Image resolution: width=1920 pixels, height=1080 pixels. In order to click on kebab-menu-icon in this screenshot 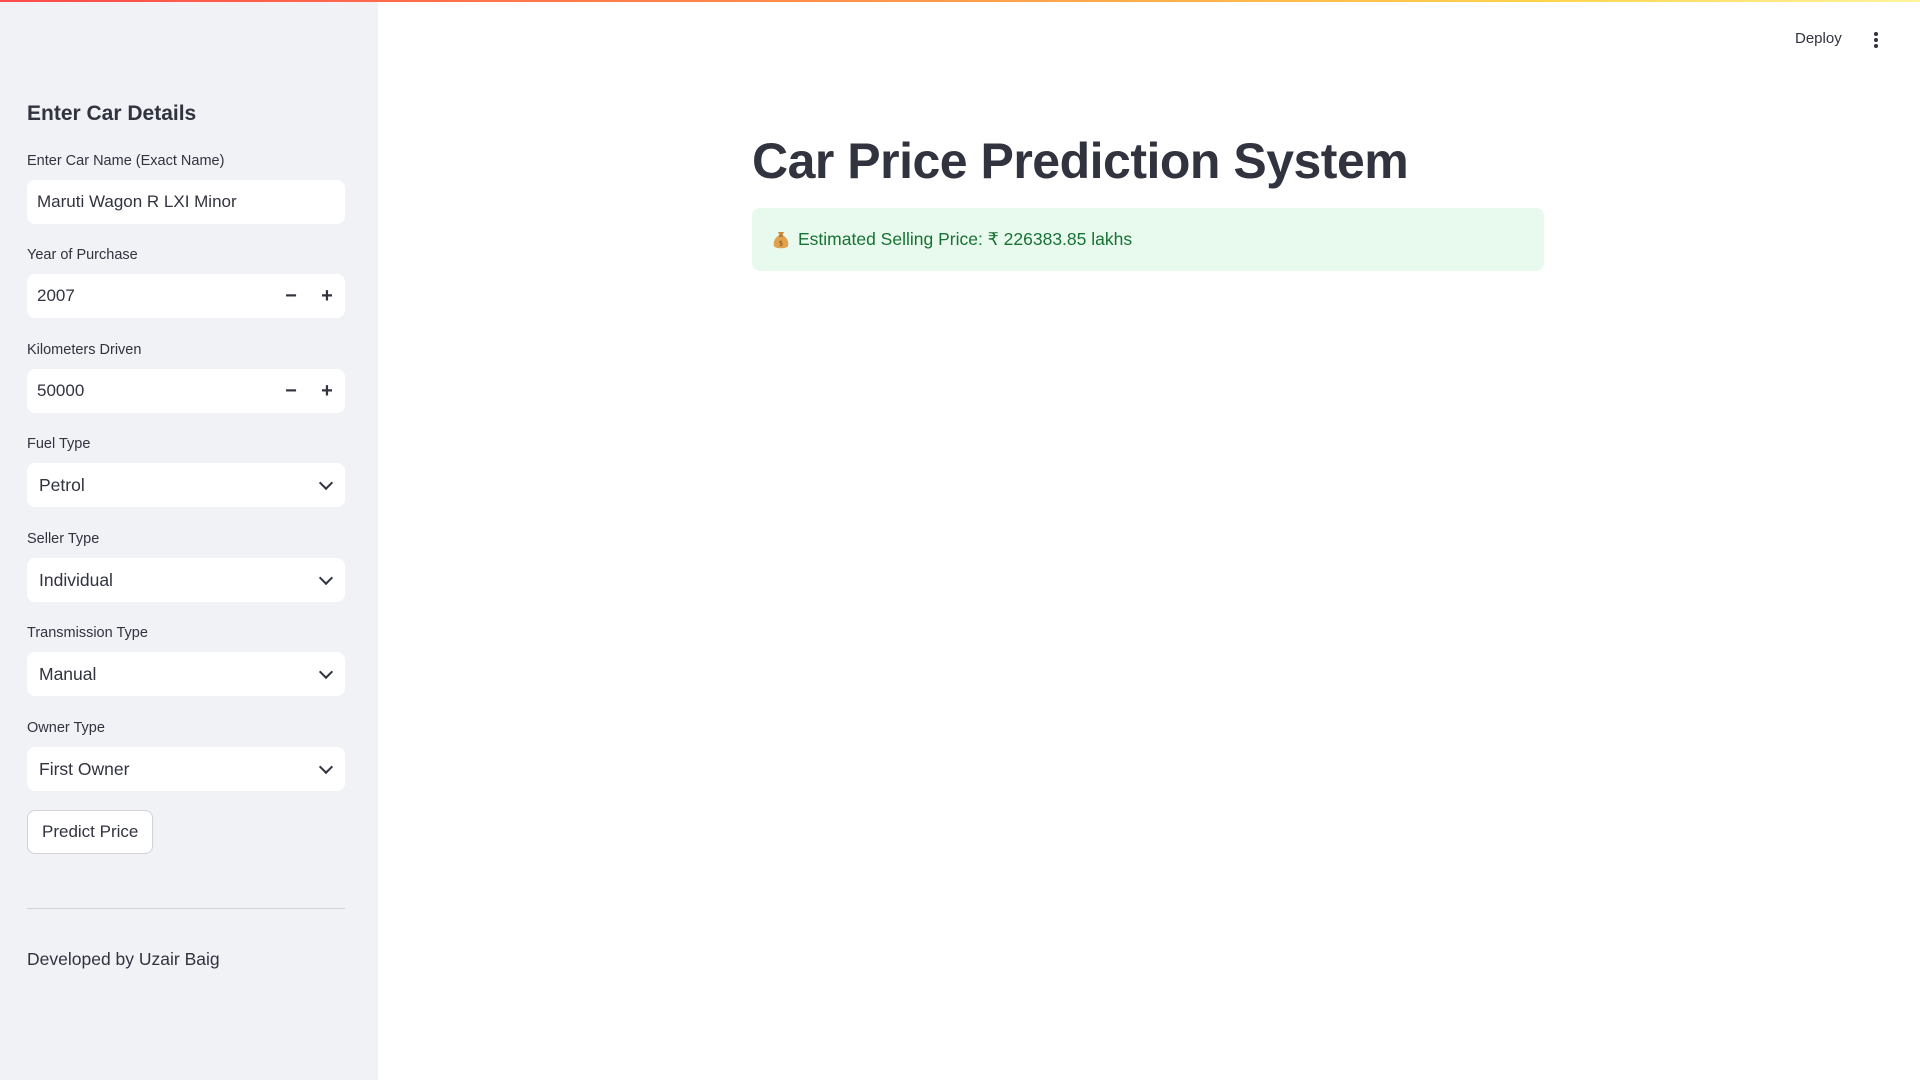, I will do `click(1876, 40)`.